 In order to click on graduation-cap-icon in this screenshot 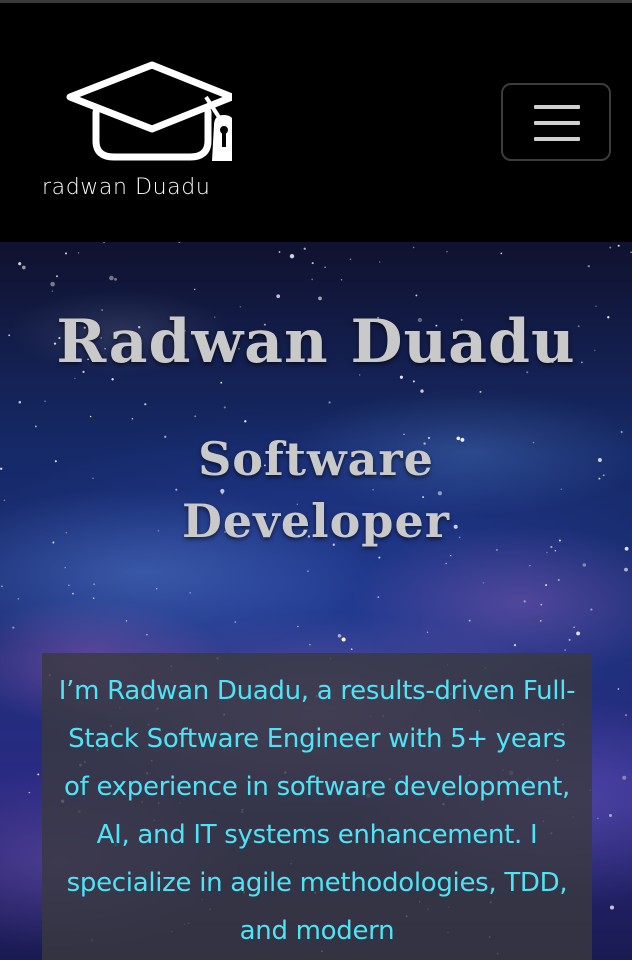, I will do `click(149, 111)`.